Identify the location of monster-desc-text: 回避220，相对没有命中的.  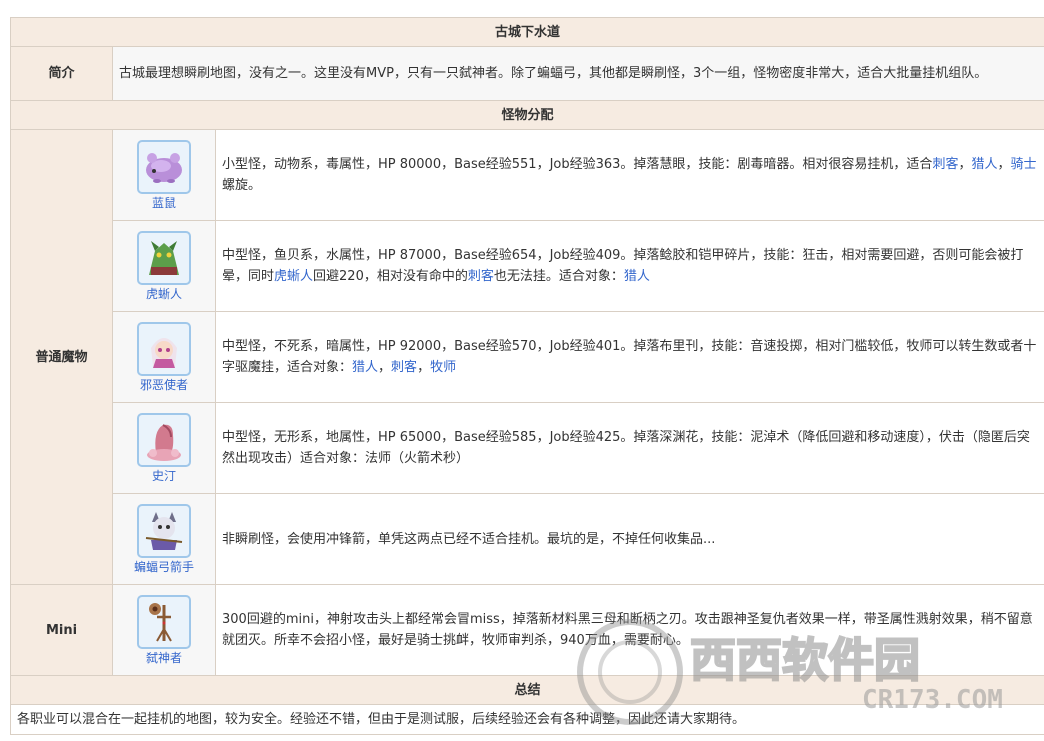
(390, 276).